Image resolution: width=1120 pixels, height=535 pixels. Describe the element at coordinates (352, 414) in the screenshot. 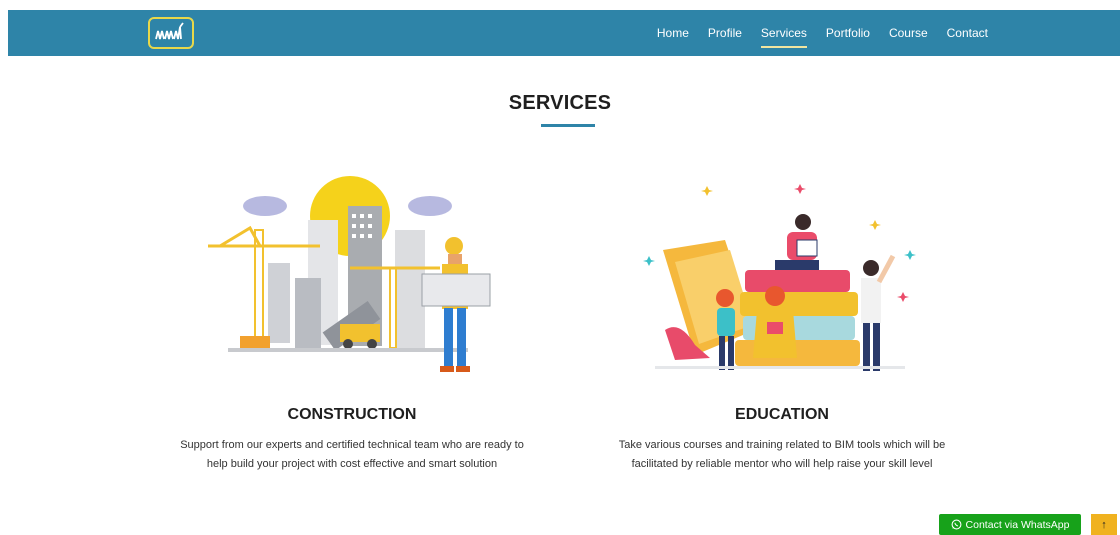

I see `service-title-construction: CONSTRUCTION` at that location.